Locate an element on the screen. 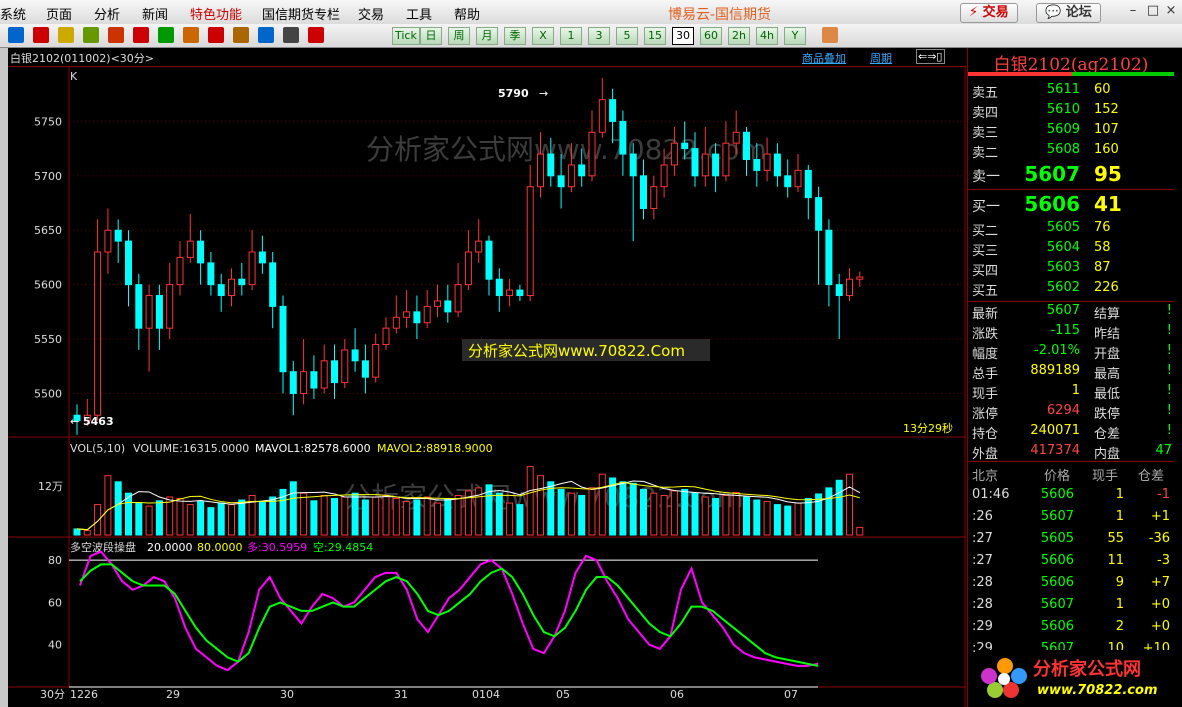  tick-diff: -36 is located at coordinates (1159, 538).